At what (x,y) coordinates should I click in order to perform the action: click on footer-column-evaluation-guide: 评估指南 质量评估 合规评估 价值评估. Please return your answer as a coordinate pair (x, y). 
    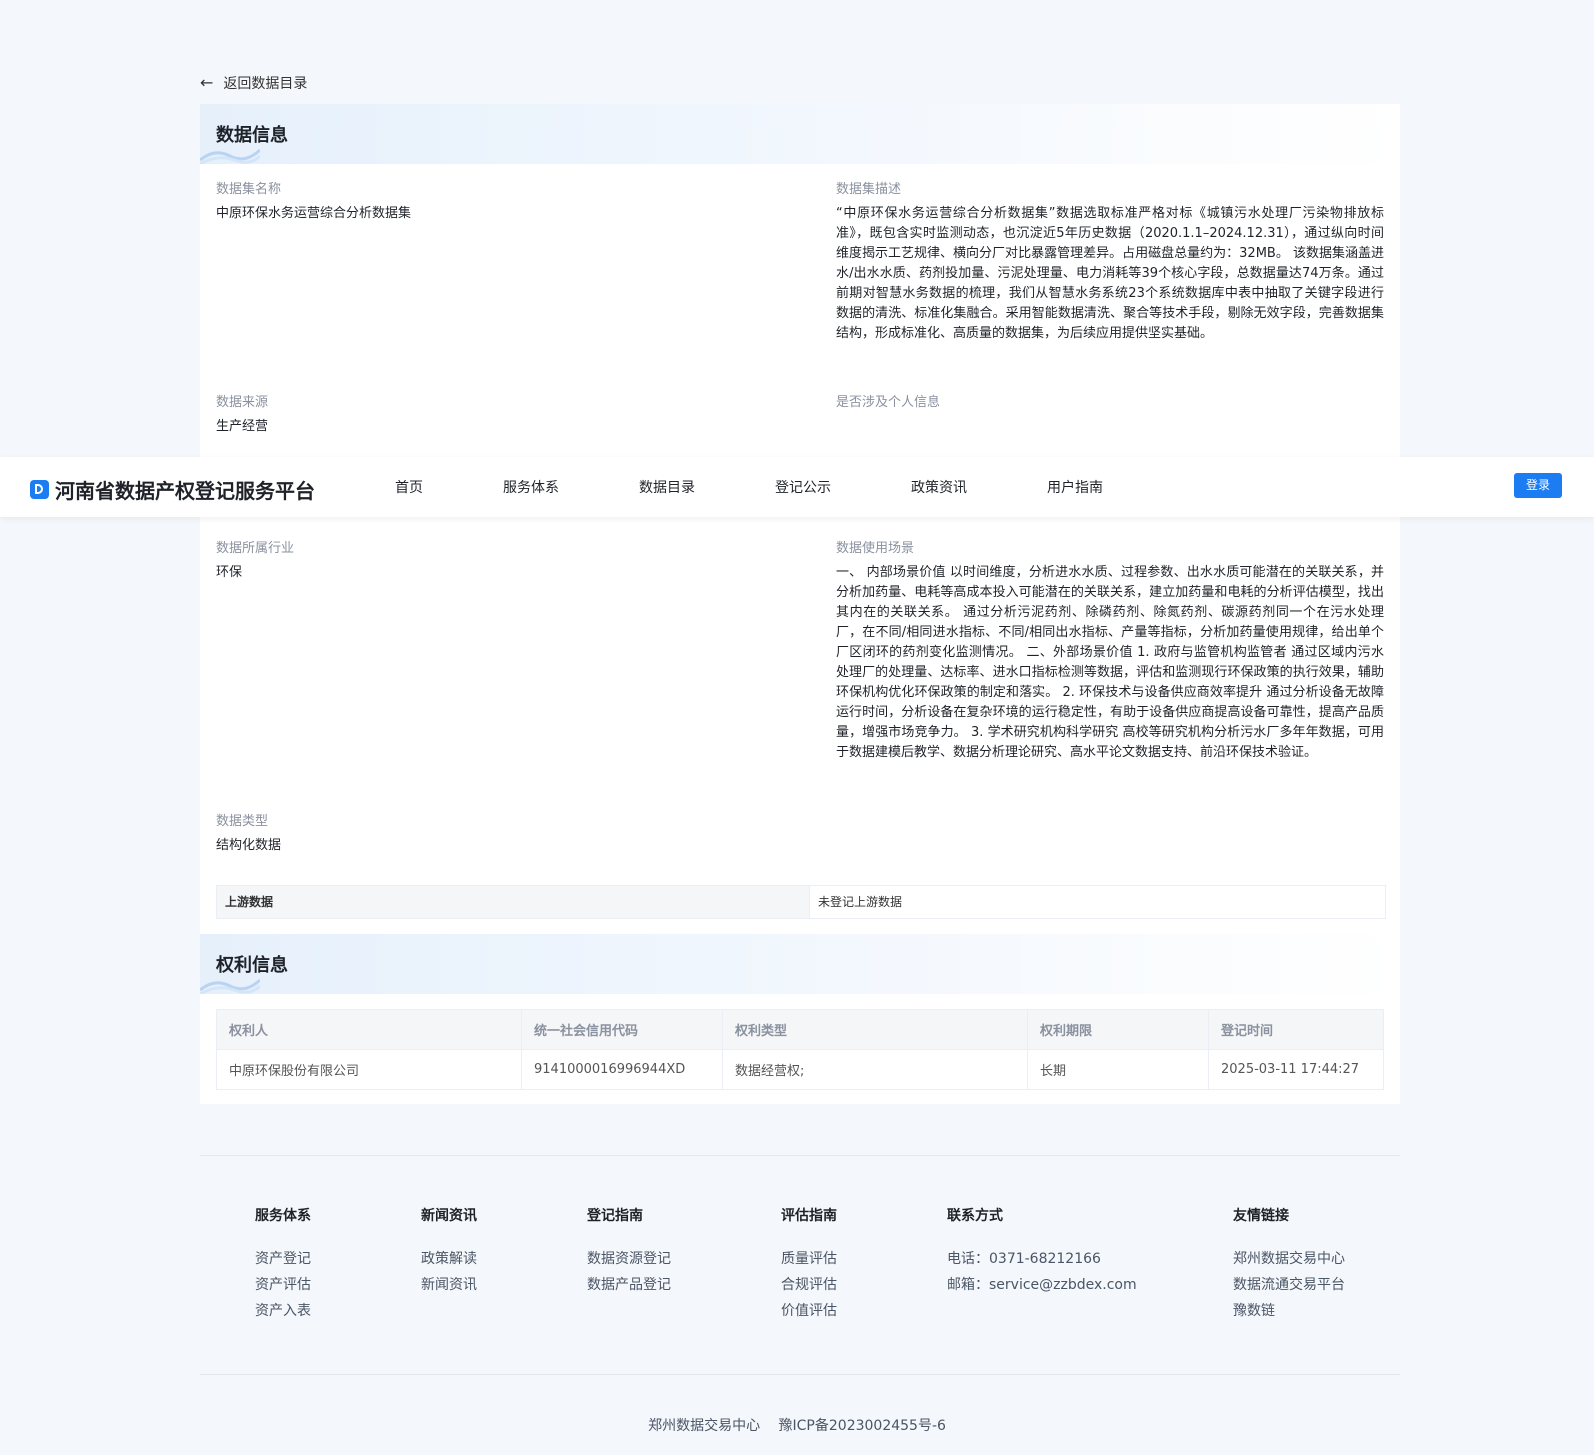
    Looking at the image, I should click on (809, 1264).